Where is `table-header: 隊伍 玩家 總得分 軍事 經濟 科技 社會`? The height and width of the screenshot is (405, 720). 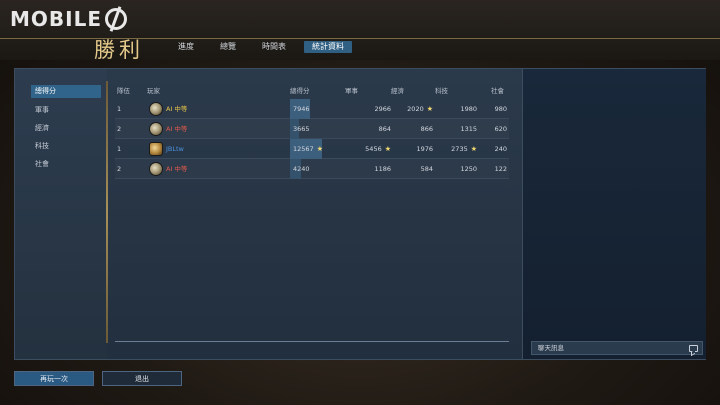
table-header: 隊伍 玩家 總得分 軍事 經濟 科技 社會 is located at coordinates (312, 92).